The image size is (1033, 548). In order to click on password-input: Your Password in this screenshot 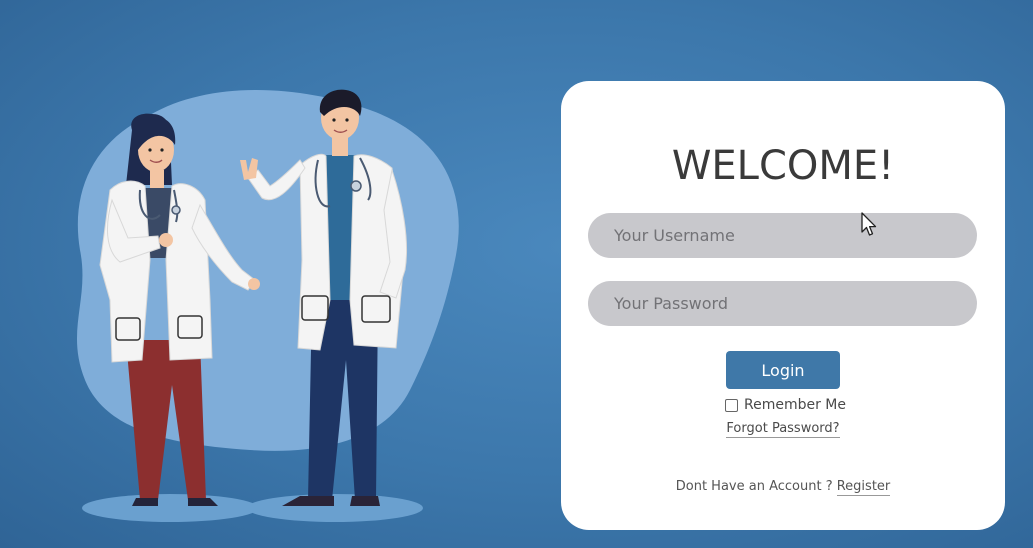, I will do `click(782, 303)`.